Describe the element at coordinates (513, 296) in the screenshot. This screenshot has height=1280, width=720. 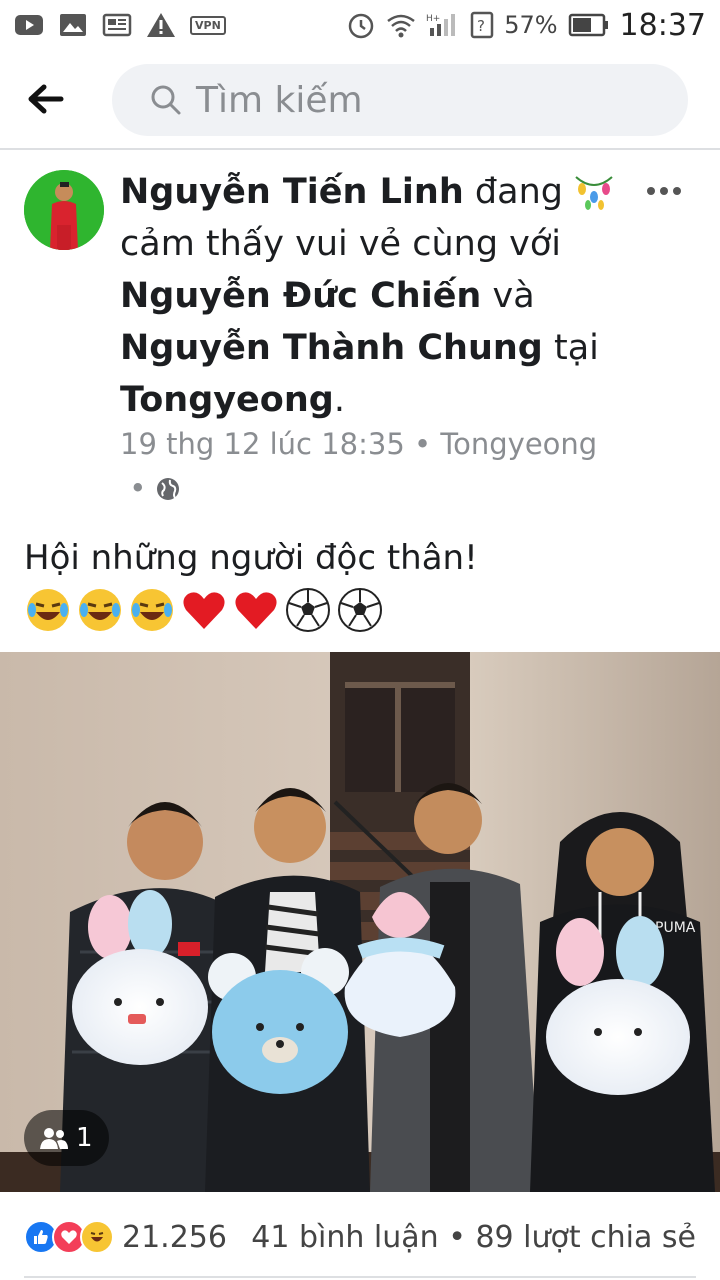
I see `and-text: và` at that location.